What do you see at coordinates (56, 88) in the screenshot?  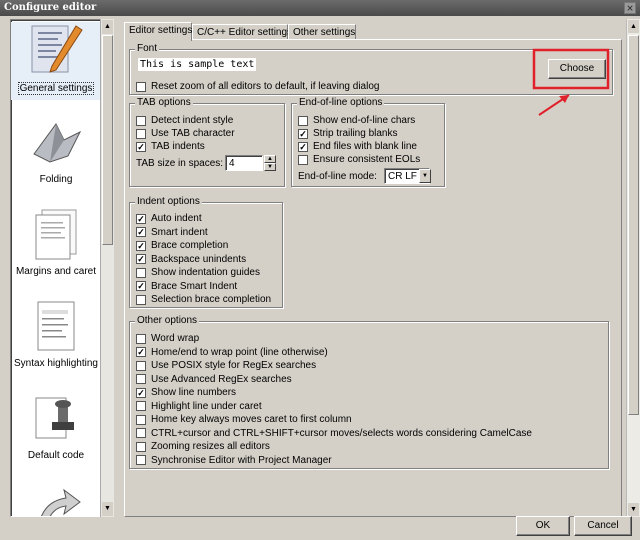 I see `sidebar-item-label: General settings` at bounding box center [56, 88].